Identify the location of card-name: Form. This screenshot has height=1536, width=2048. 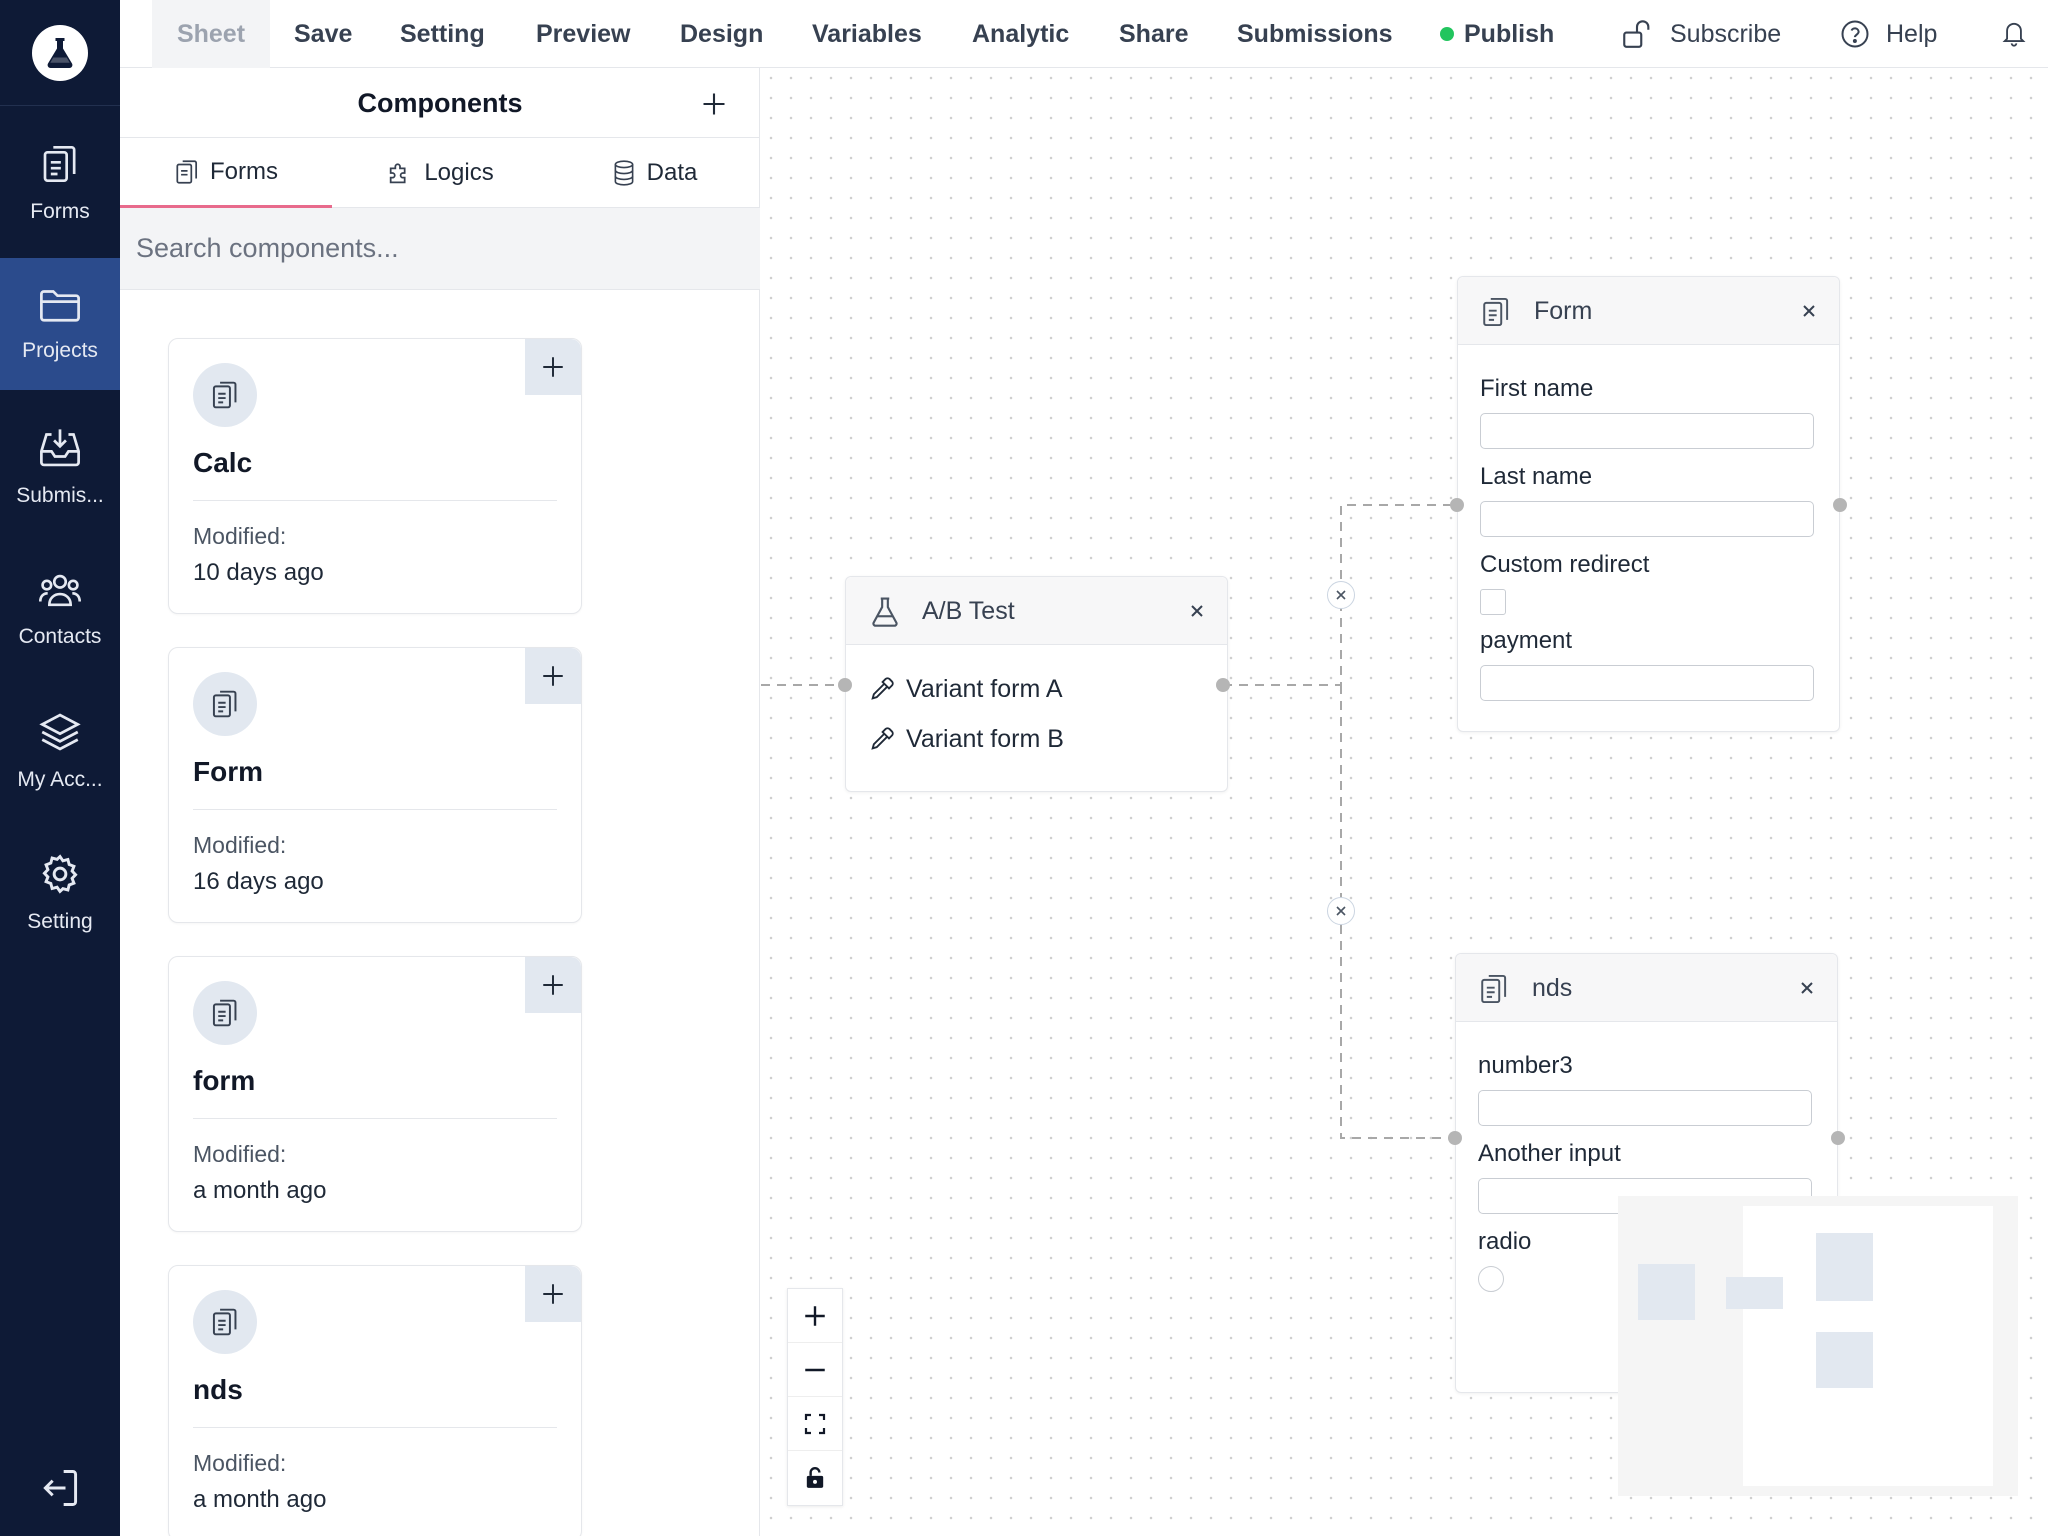
(228, 771).